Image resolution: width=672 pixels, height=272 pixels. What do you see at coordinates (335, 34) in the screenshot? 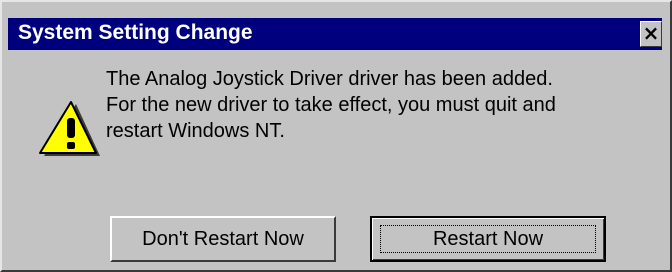
I see `title-bar: System Setting Change ×` at bounding box center [335, 34].